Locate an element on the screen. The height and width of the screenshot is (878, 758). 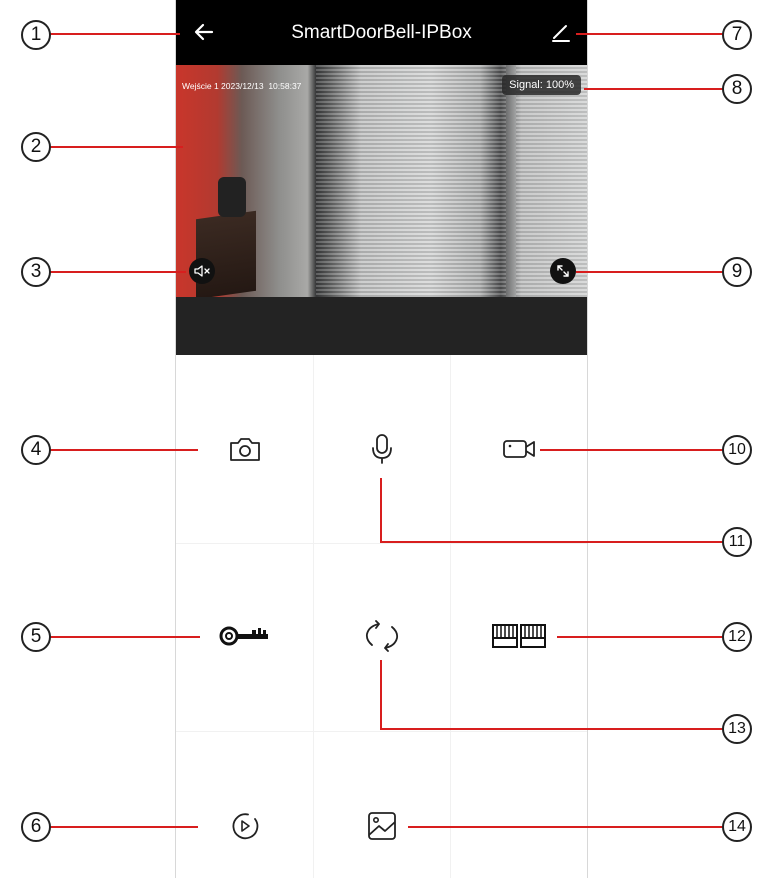
play-circle-icon is located at coordinates (245, 826).